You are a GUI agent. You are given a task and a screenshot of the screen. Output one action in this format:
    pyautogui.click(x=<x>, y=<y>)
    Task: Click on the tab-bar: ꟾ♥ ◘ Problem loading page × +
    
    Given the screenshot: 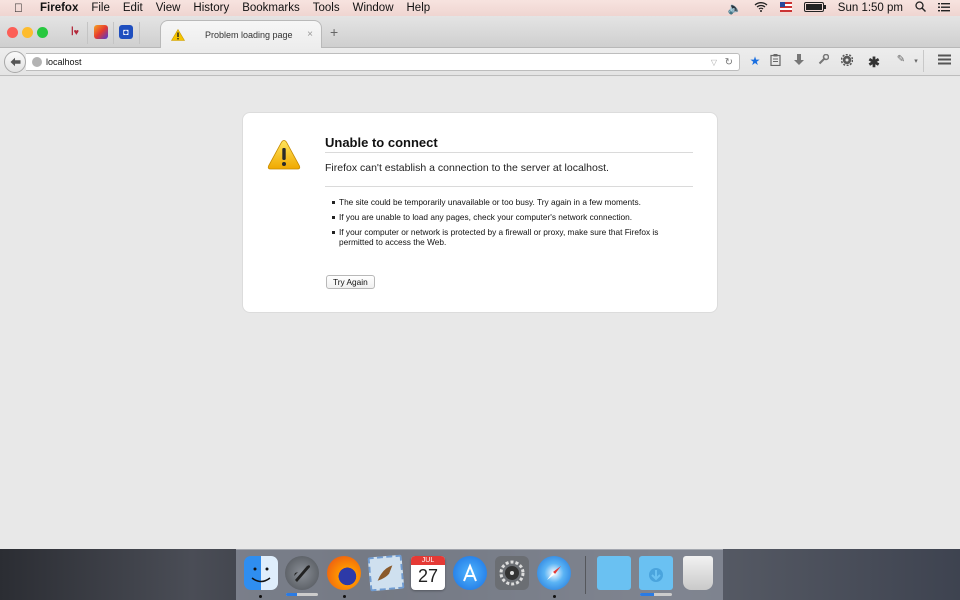 What is the action you would take?
    pyautogui.click(x=480, y=32)
    